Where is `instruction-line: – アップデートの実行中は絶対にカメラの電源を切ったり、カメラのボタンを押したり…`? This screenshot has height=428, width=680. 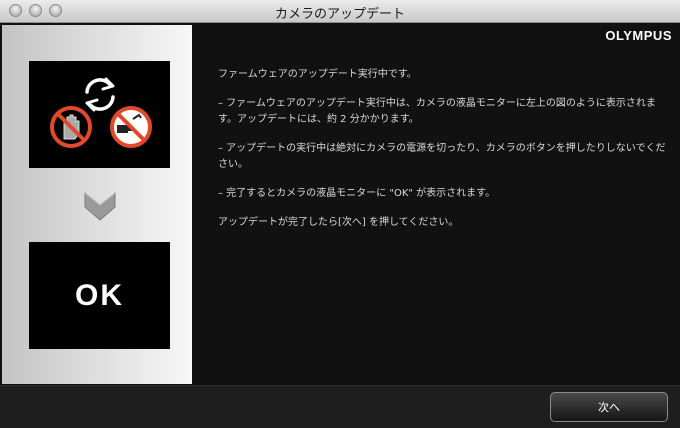 instruction-line: – アップデートの実行中は絶対にカメラの電源を切ったり、カメラのボタンを押したり… is located at coordinates (442, 156).